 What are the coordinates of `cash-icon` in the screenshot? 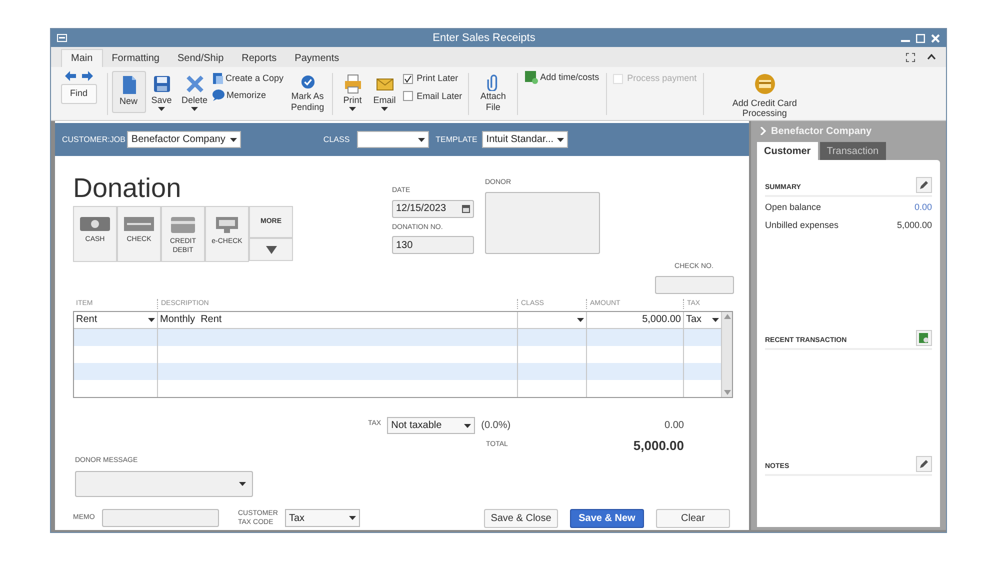 It's located at (95, 224).